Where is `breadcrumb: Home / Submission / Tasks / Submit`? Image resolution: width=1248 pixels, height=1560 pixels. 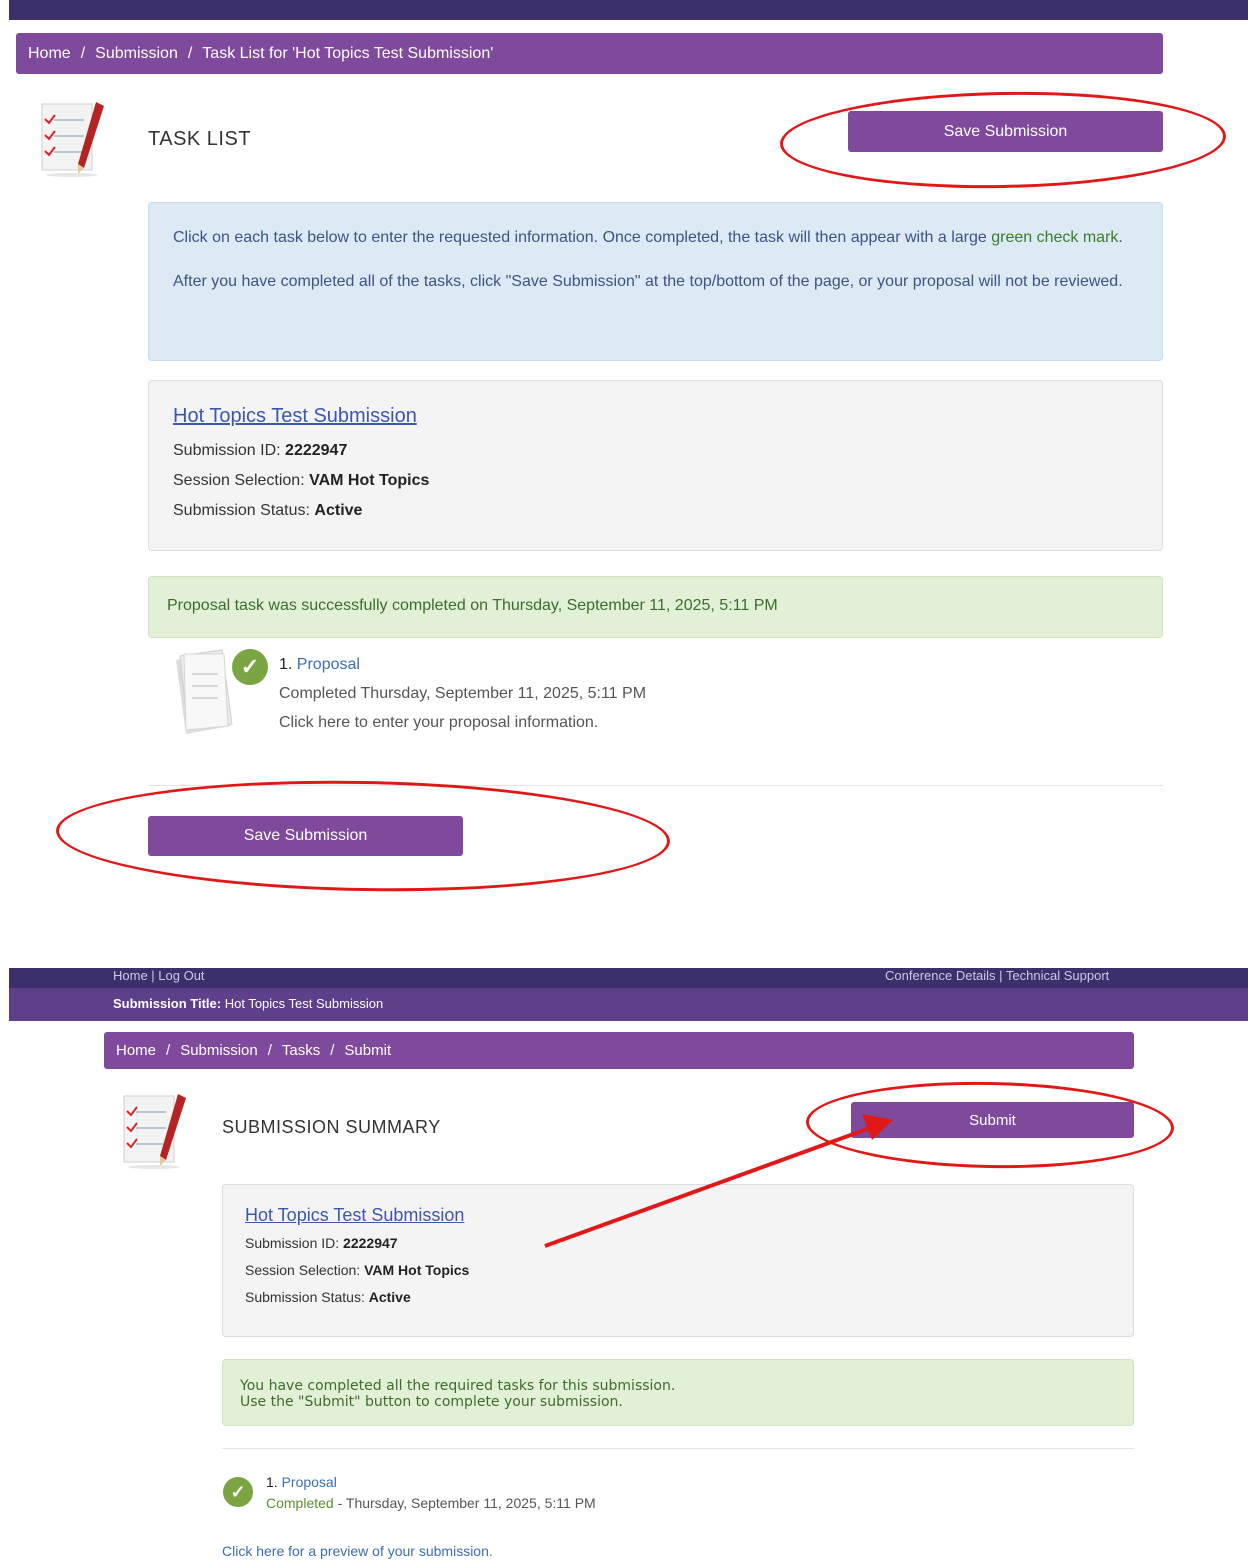 breadcrumb: Home / Submission / Tasks / Submit is located at coordinates (619, 1050).